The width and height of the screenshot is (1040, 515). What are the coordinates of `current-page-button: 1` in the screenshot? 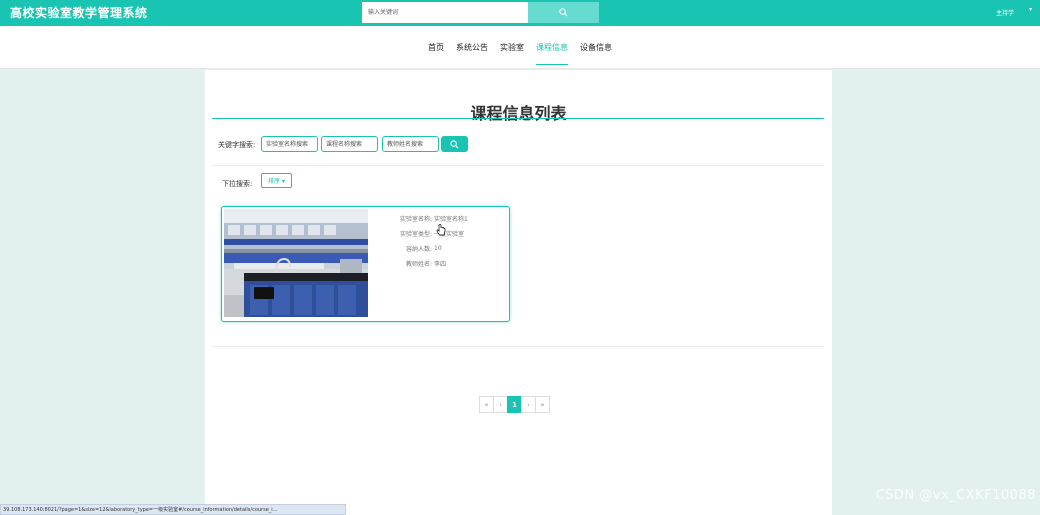 It's located at (514, 404).